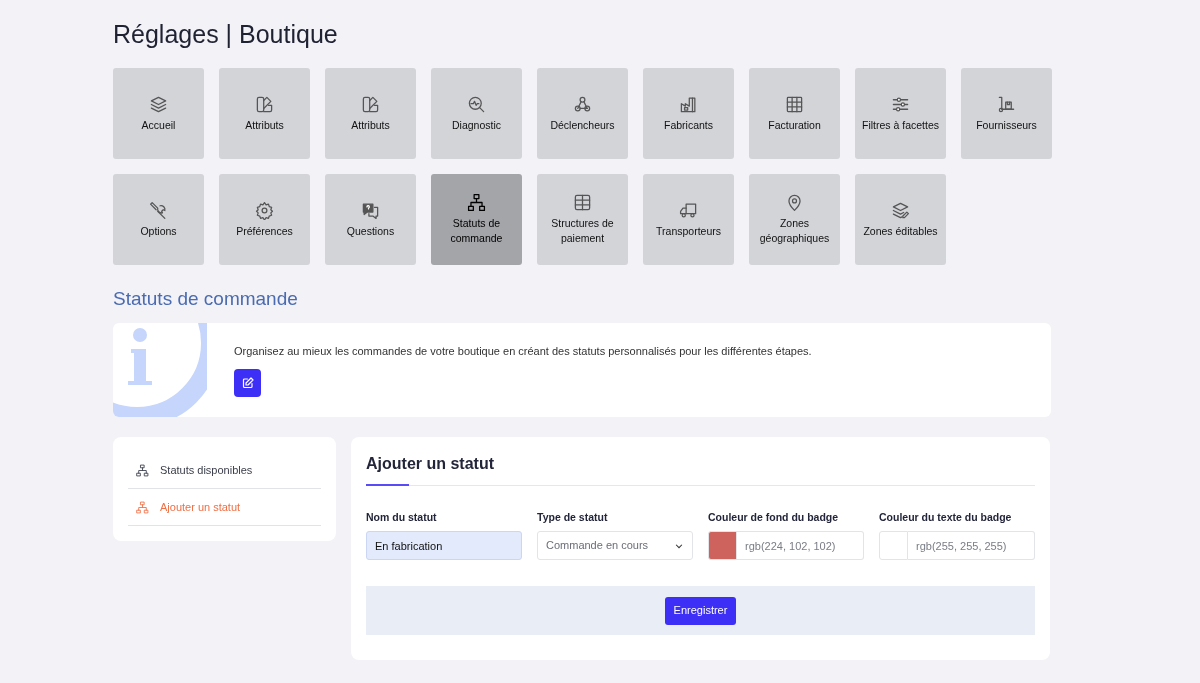  Describe the element at coordinates (688, 219) in the screenshot. I see `settings-tile: Transporteurs` at that location.